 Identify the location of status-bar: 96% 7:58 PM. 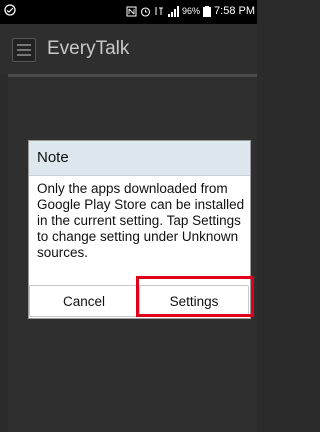
(128, 12).